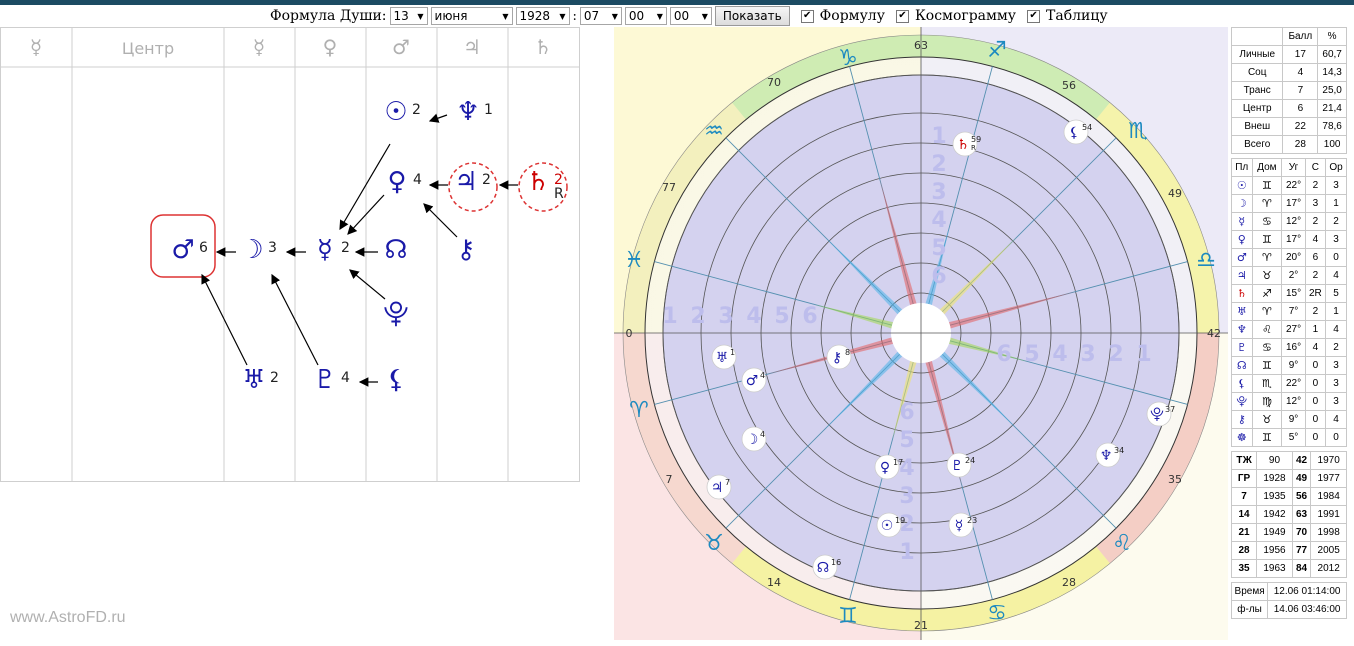  What do you see at coordinates (600, 16) in the screenshot?
I see `hour-select: 07 ▼` at bounding box center [600, 16].